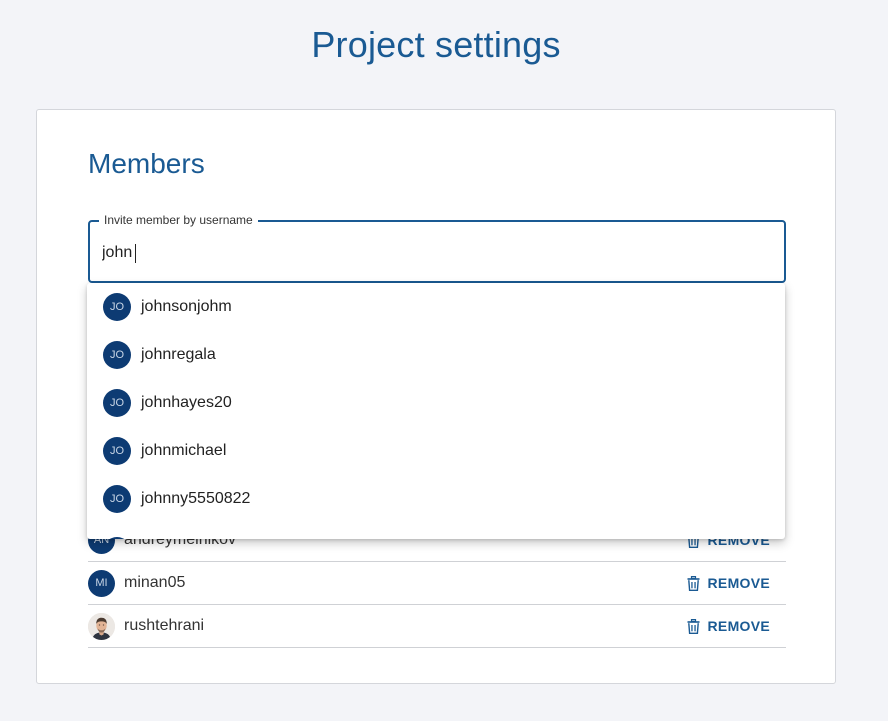 The height and width of the screenshot is (721, 888). Describe the element at coordinates (402, 253) in the screenshot. I see `invite-member-input` at that location.